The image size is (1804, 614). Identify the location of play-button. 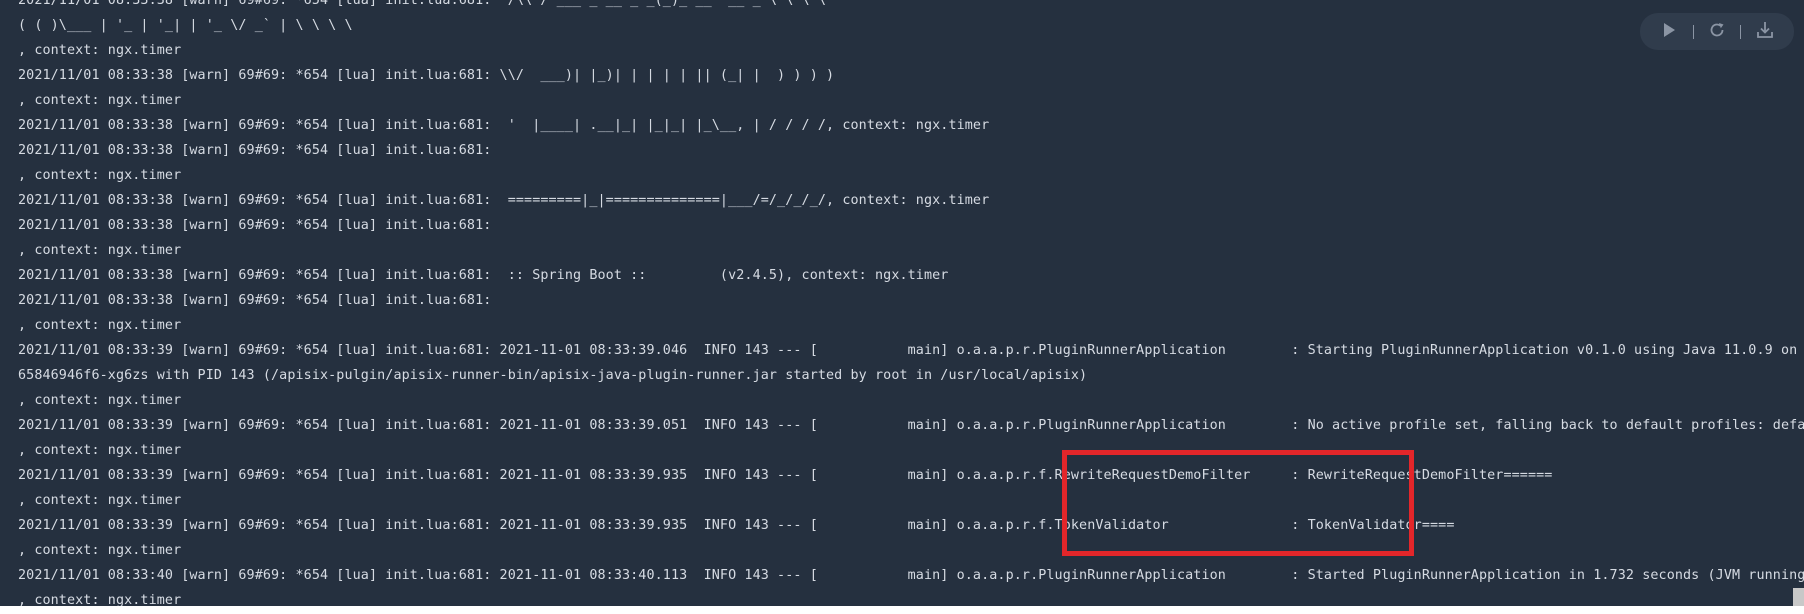
(1669, 32).